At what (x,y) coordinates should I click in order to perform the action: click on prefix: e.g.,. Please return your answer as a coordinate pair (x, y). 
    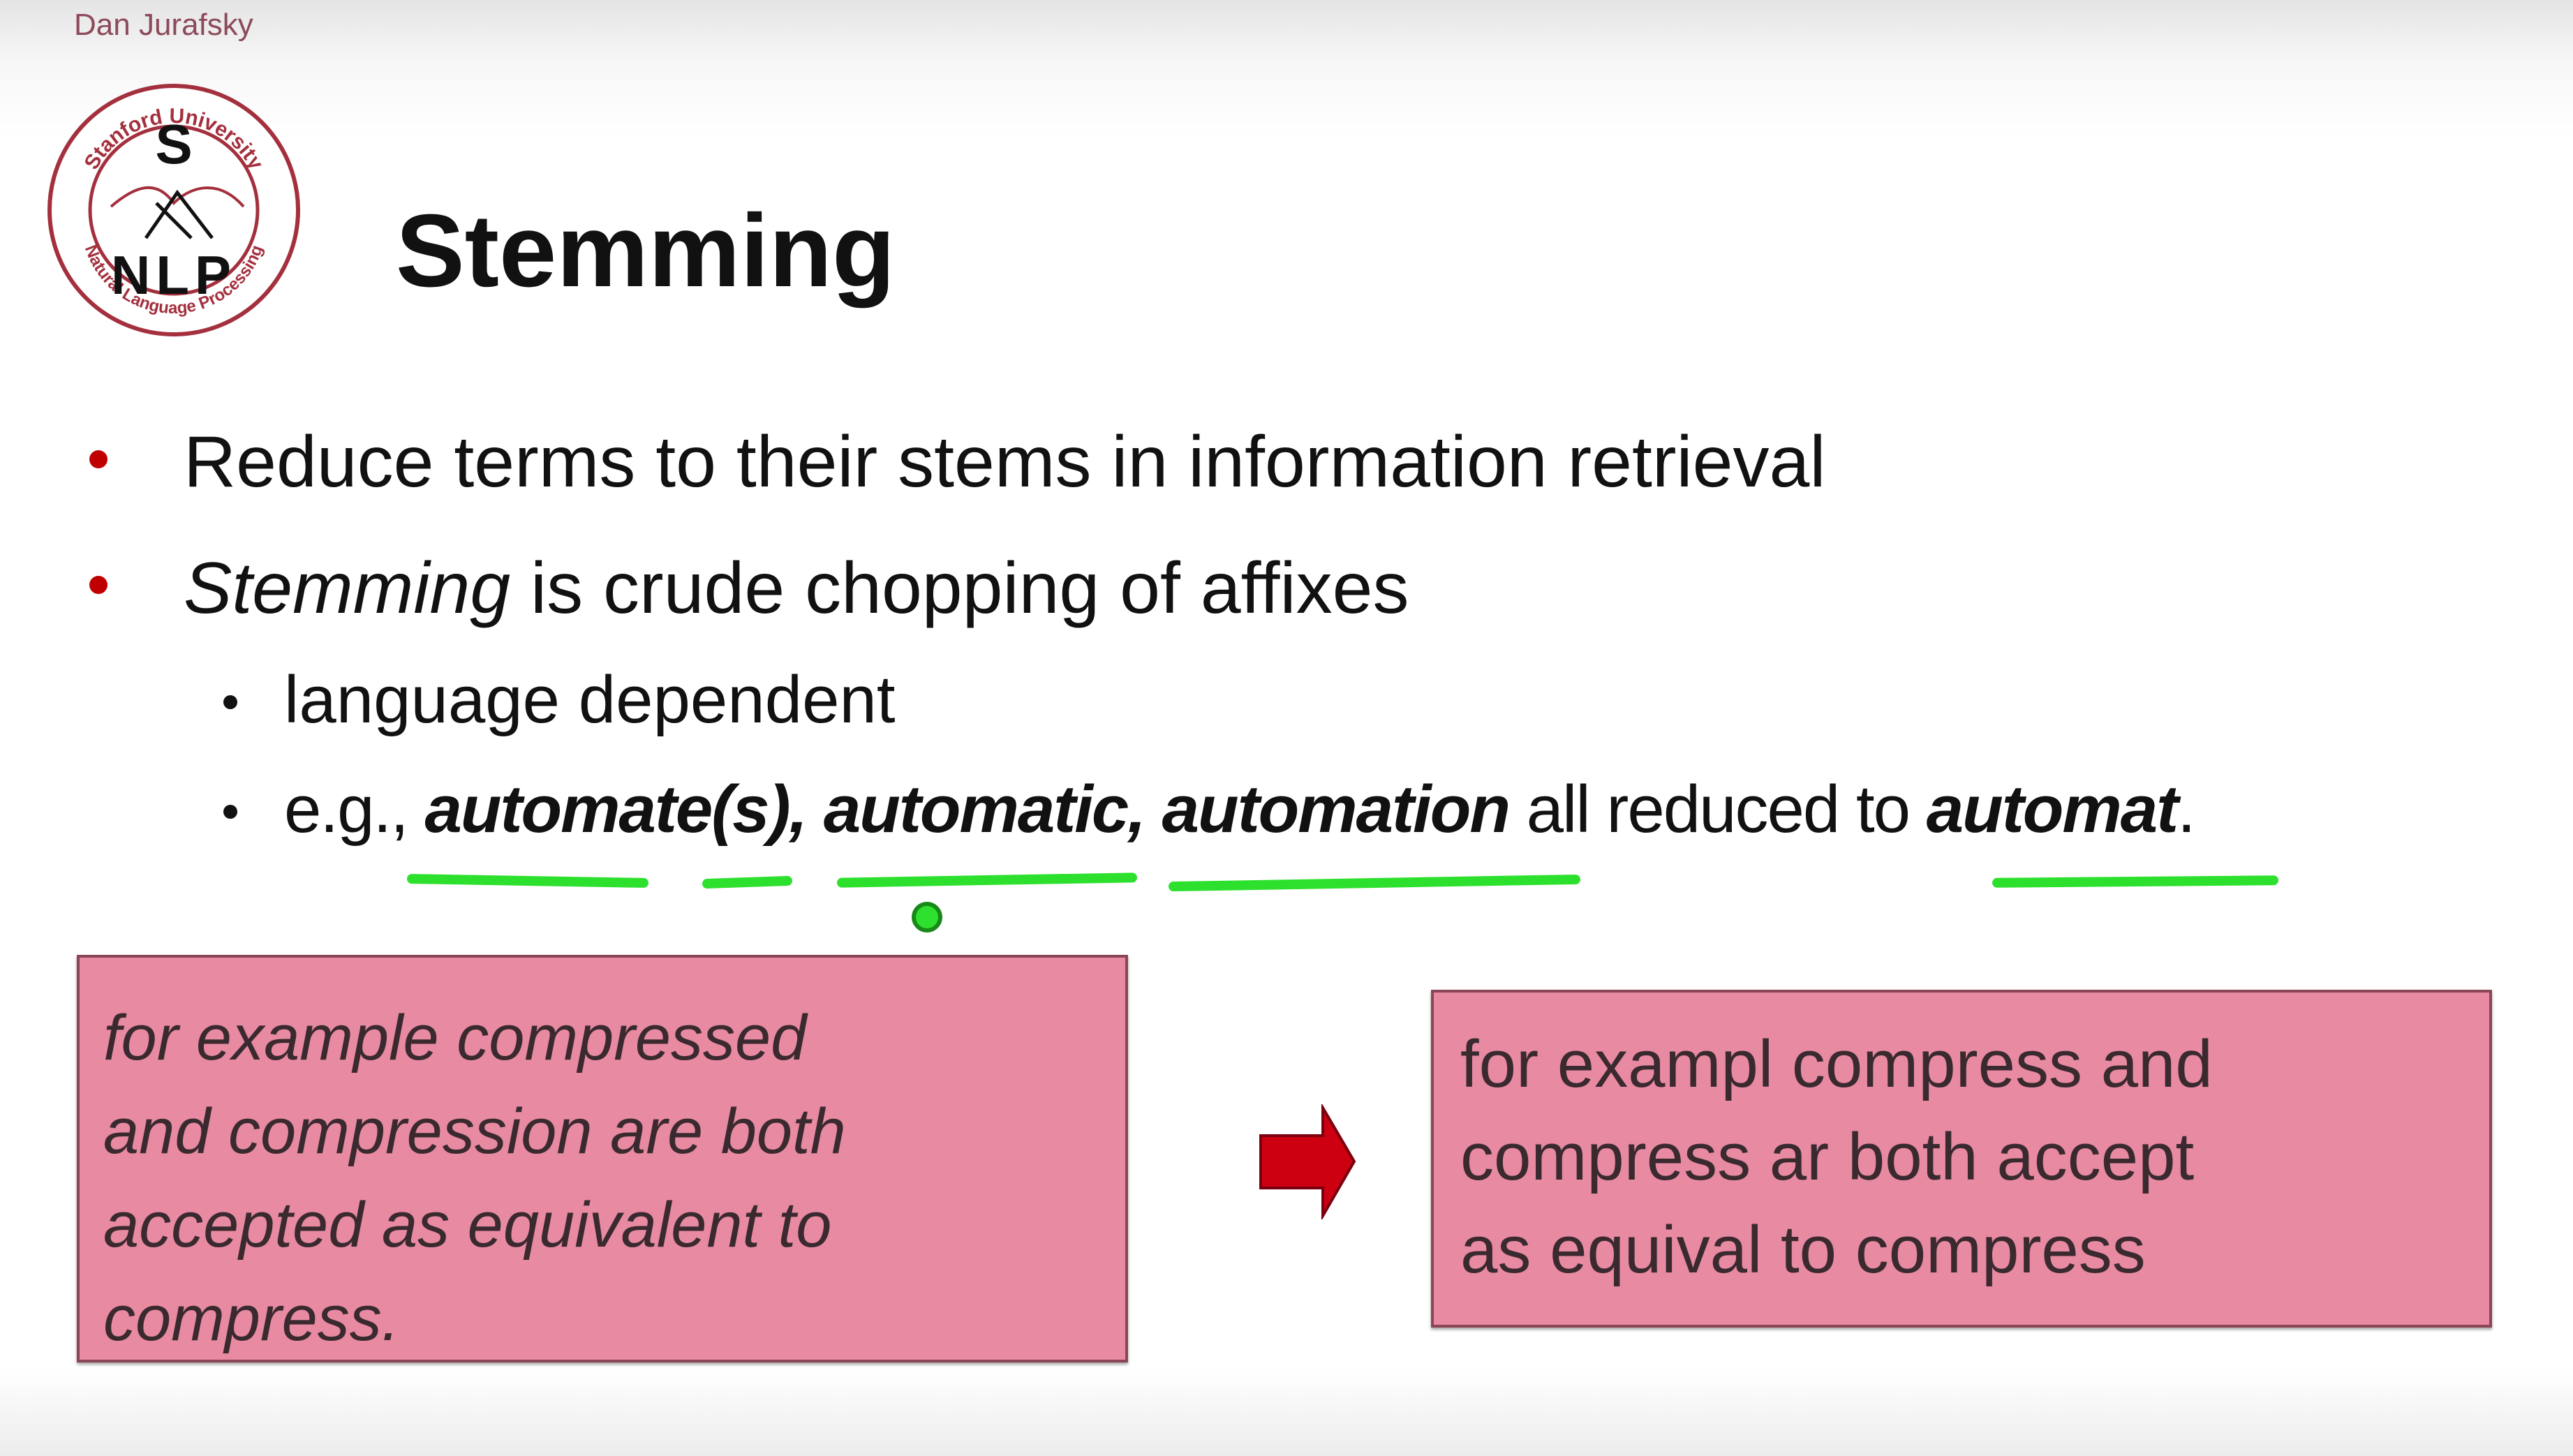
    Looking at the image, I should click on (354, 809).